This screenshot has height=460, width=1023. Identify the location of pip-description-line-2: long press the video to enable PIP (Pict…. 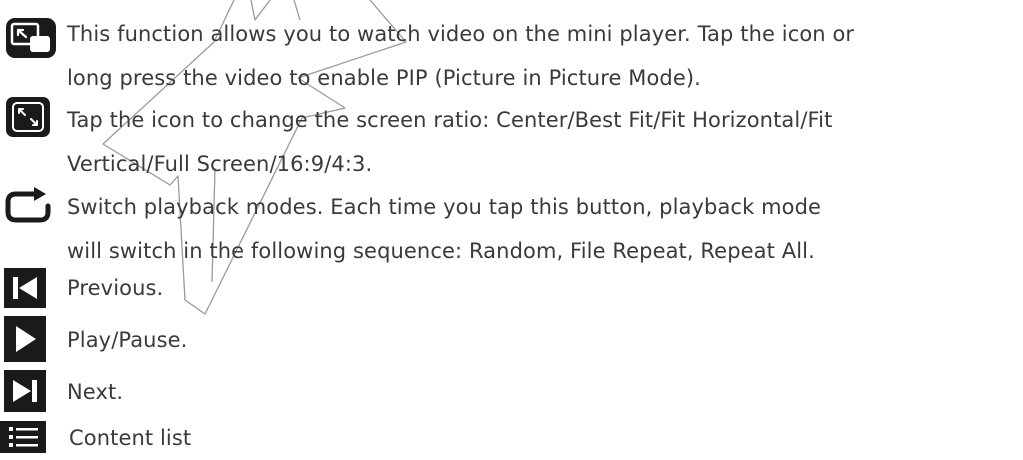
(384, 78).